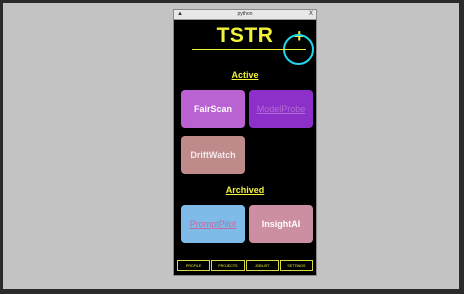 This screenshot has width=464, height=294. I want to click on section-archived-heading: Archived, so click(245, 190).